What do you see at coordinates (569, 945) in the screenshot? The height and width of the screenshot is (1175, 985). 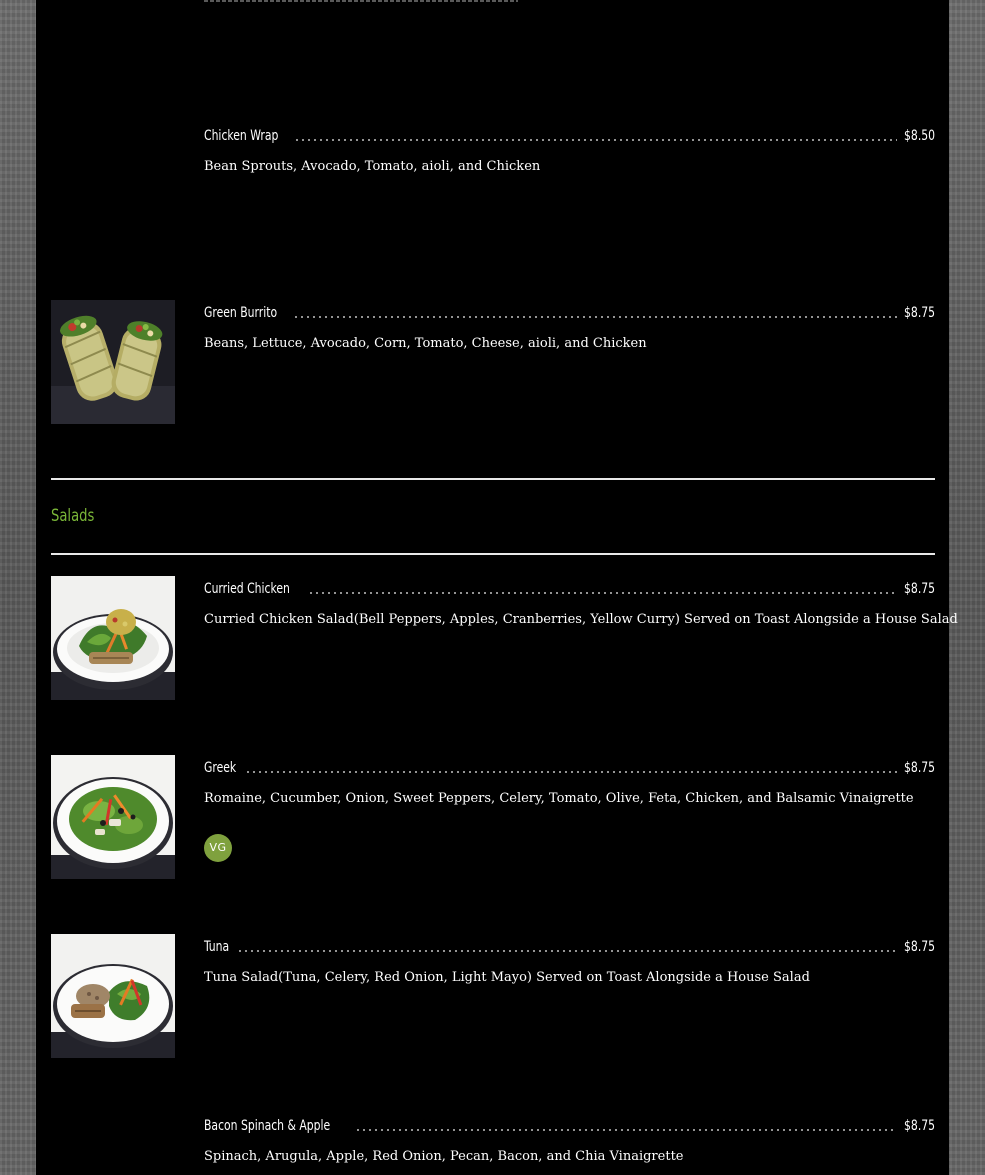 I see `menu-item-header: Tuna $8.75` at bounding box center [569, 945].